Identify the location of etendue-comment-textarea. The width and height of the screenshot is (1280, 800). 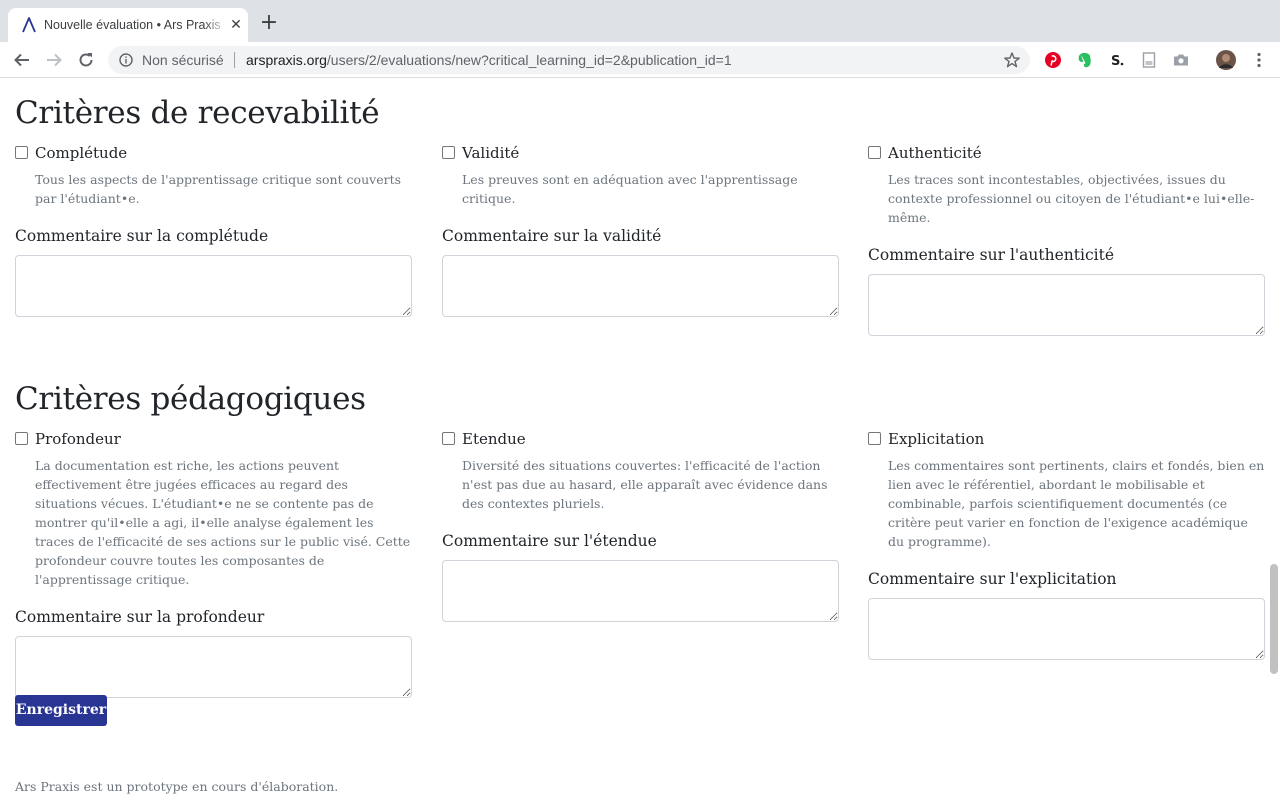
(640, 591).